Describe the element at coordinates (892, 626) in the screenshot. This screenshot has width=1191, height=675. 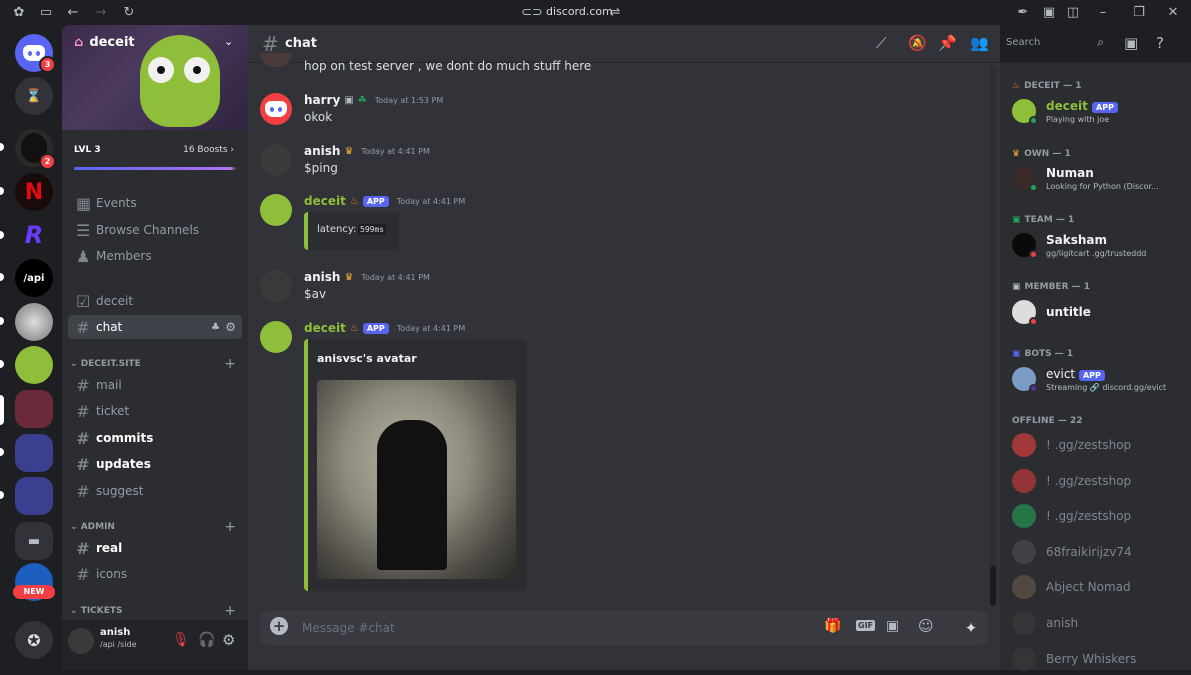
I see `sticker-icon: ▣` at that location.